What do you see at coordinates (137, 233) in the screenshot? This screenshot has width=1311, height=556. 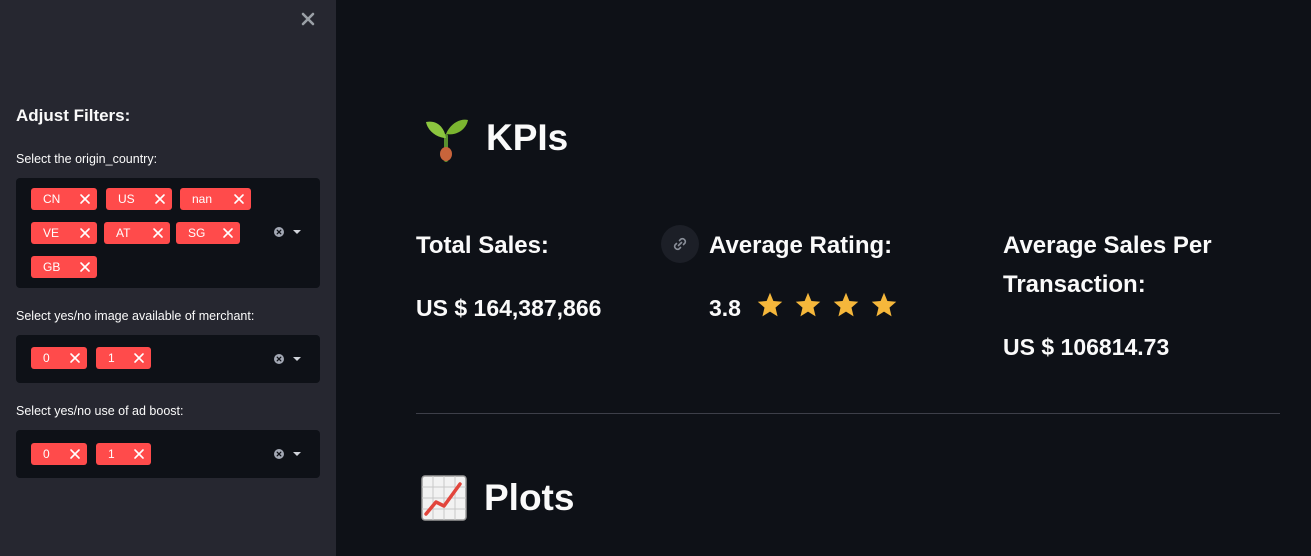 I see `tag-chip: AT` at bounding box center [137, 233].